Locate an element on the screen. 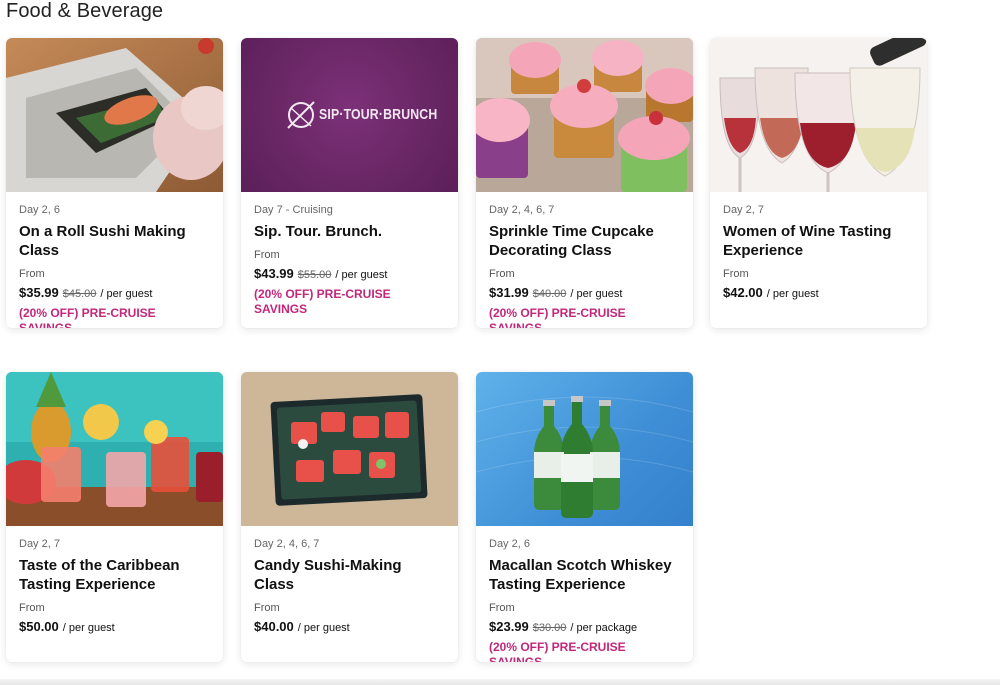  sushi-rolling-photo is located at coordinates (114, 115).